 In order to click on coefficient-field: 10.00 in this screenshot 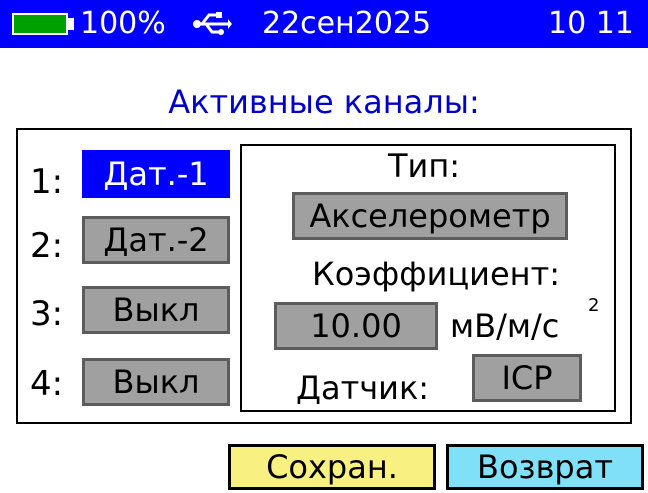, I will do `click(356, 326)`.